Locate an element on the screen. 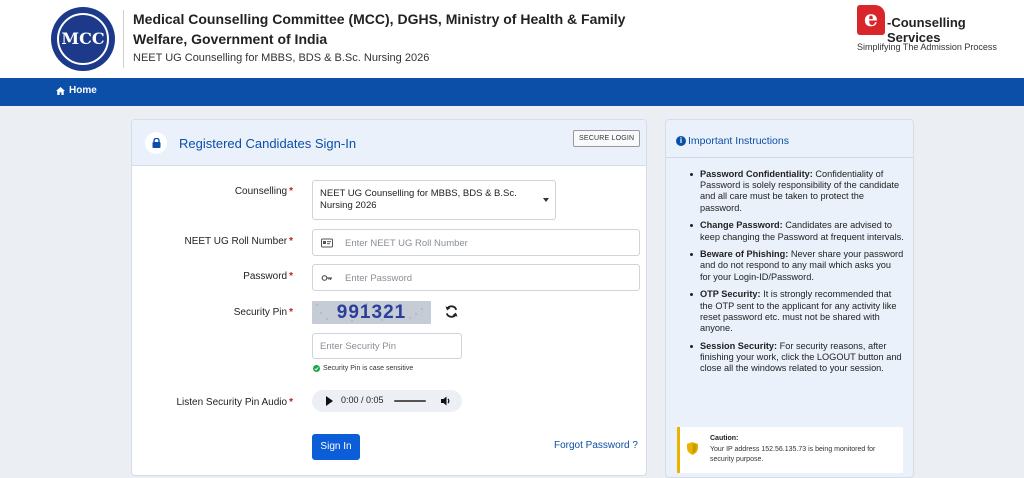 This screenshot has width=1024, height=478. mcc-logo: MCC is located at coordinates (83, 39).